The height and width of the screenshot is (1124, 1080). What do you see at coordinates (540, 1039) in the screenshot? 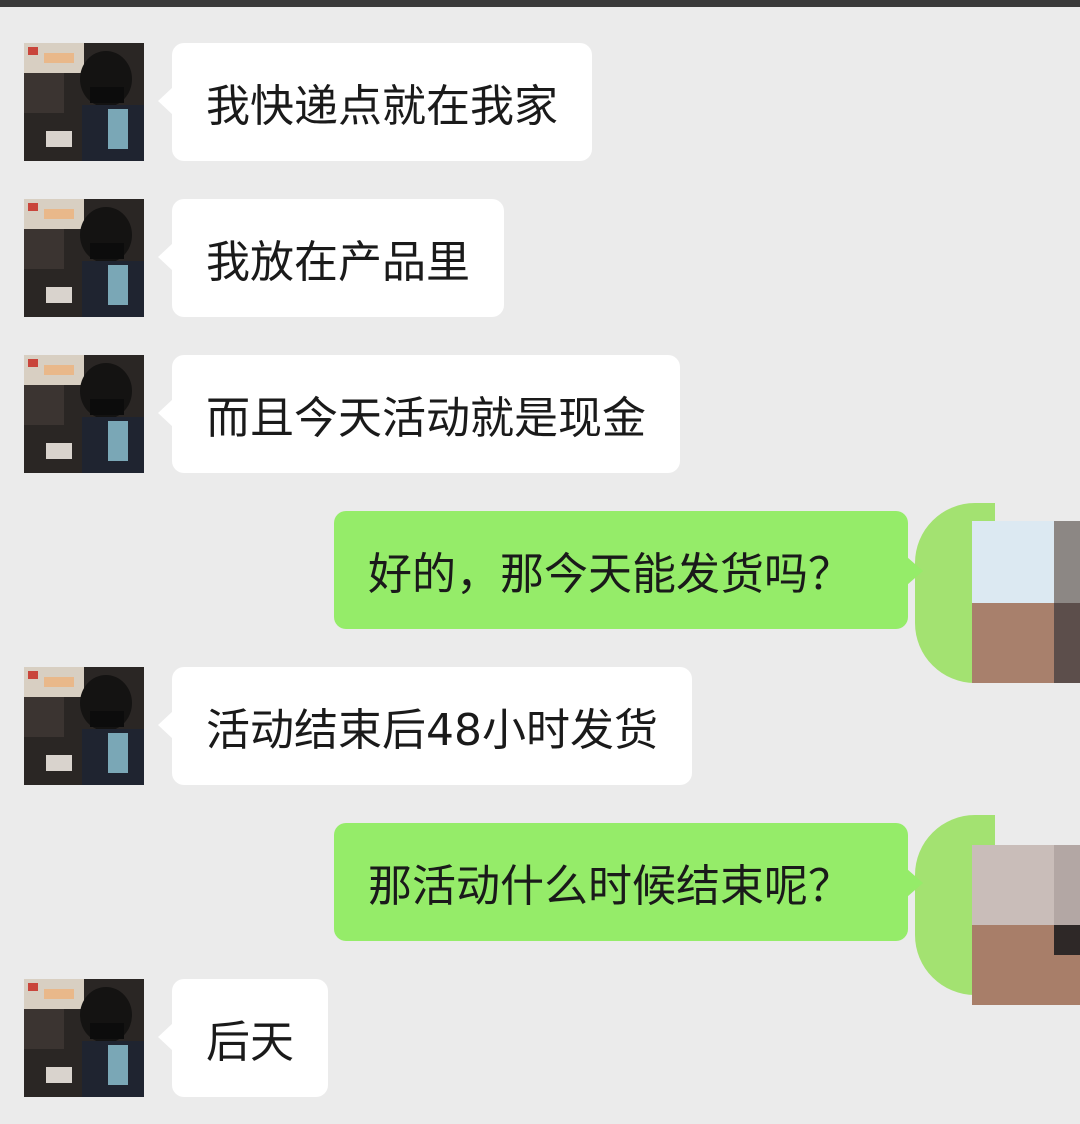
I see `chat-message-incoming: 后天` at bounding box center [540, 1039].